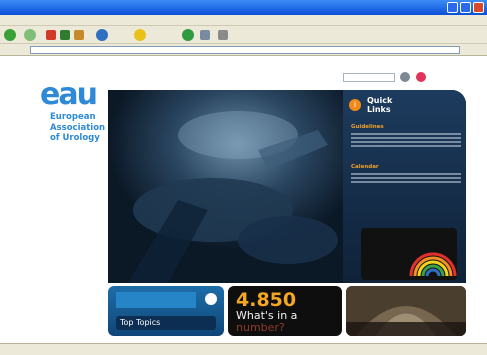 The image size is (487, 355). What do you see at coordinates (166, 323) in the screenshot?
I see `top-topics-label: Top Topics` at bounding box center [166, 323].